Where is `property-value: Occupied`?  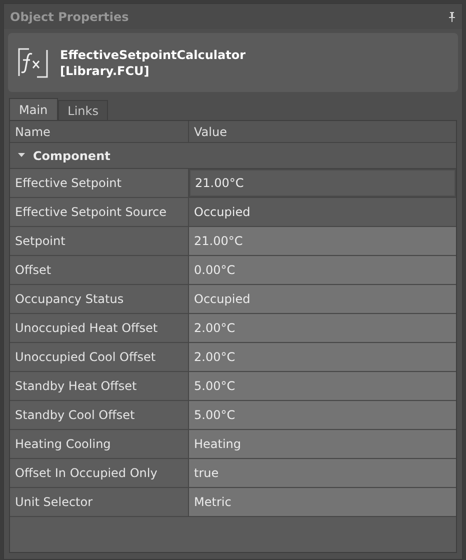 property-value: Occupied is located at coordinates (322, 299).